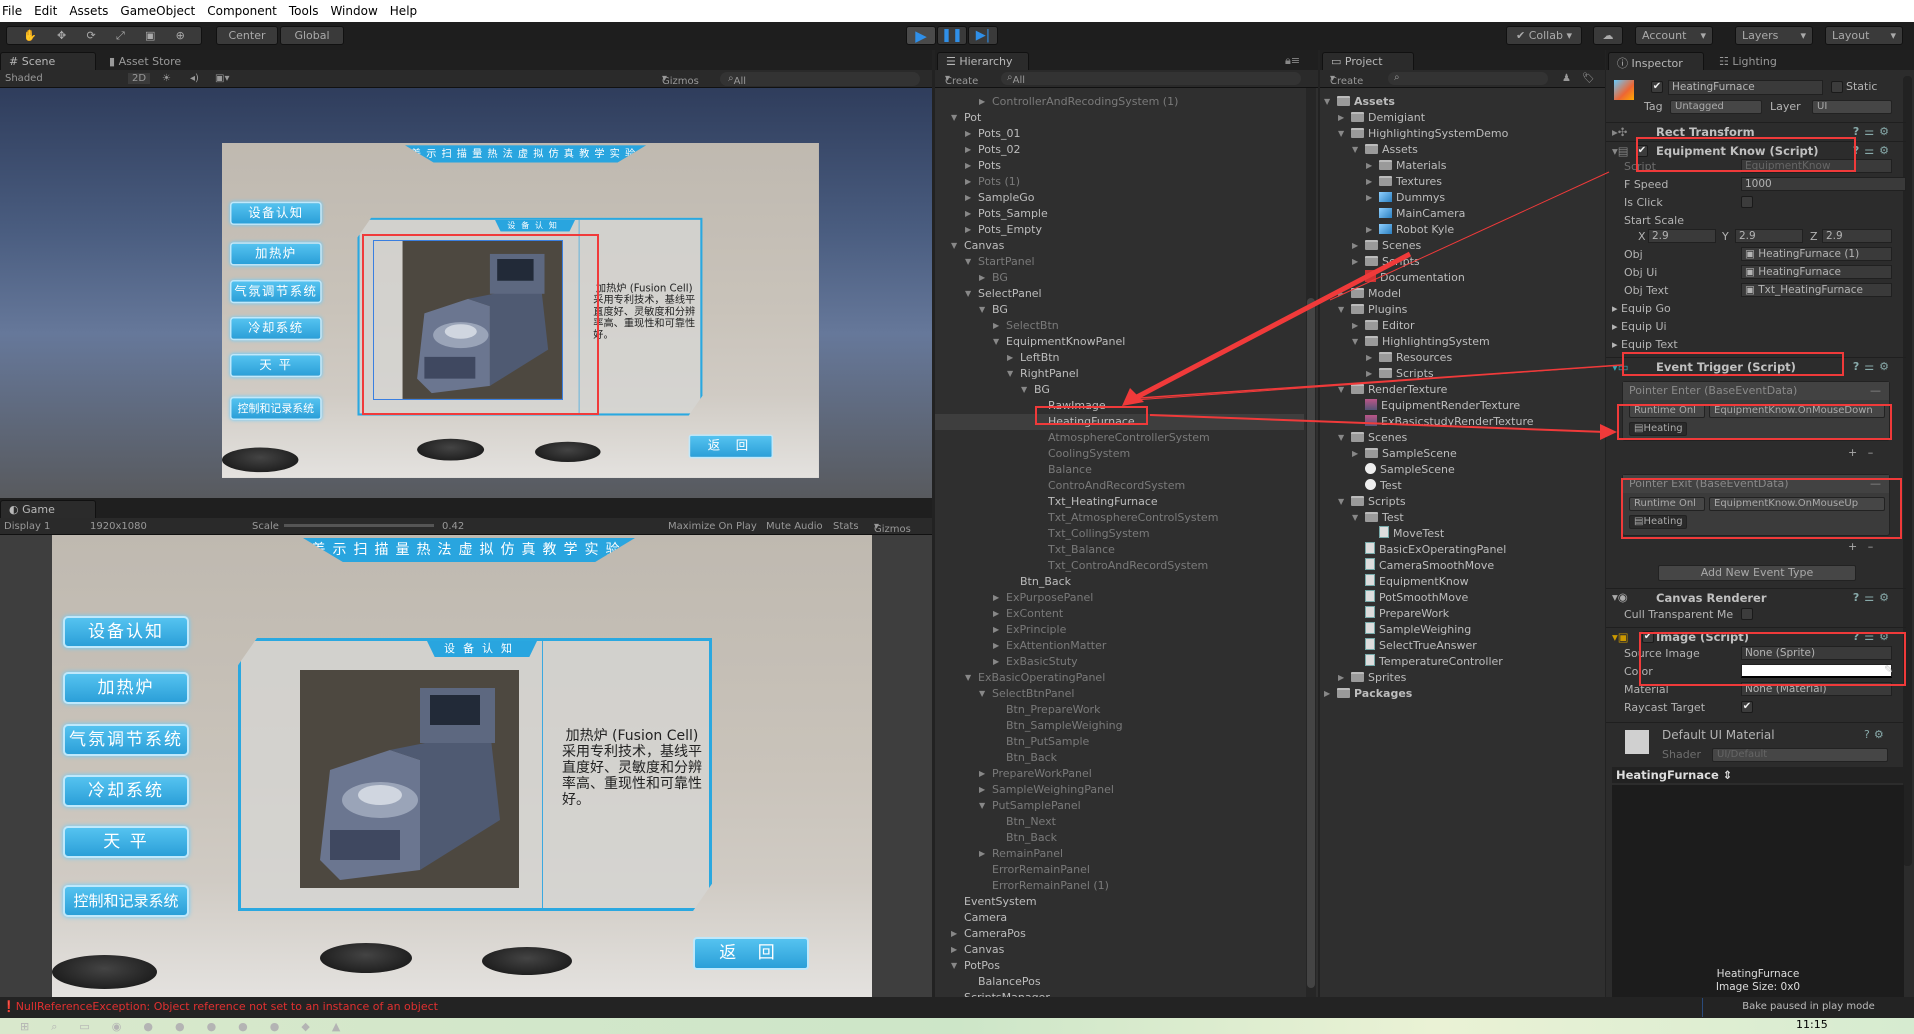  I want to click on menu-tools: Tools, so click(304, 11).